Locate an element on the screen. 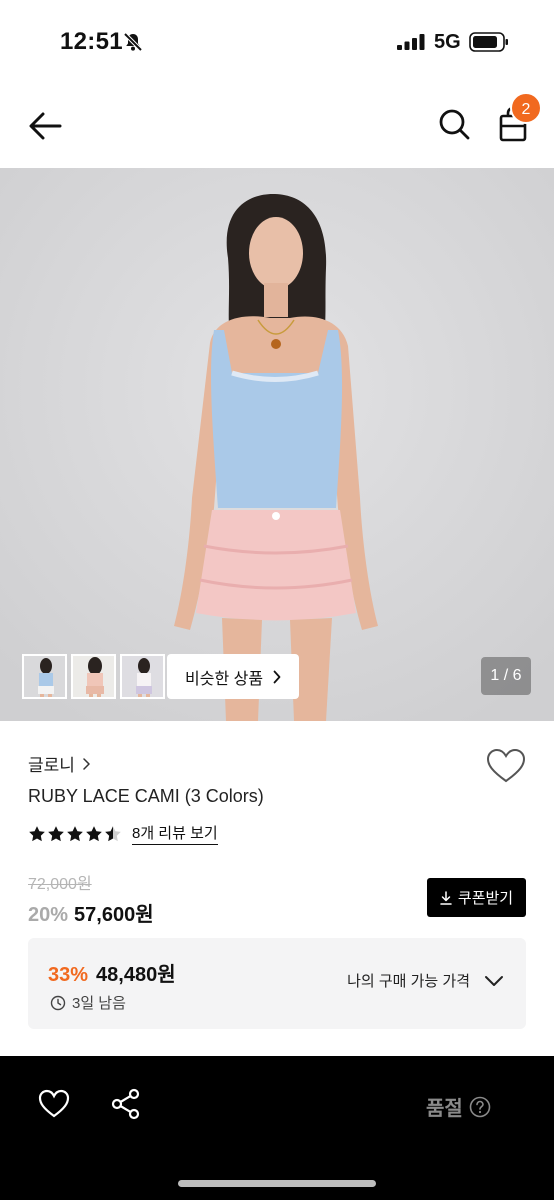 Image resolution: width=554 pixels, height=1200 pixels. share-icon is located at coordinates (126, 1104).